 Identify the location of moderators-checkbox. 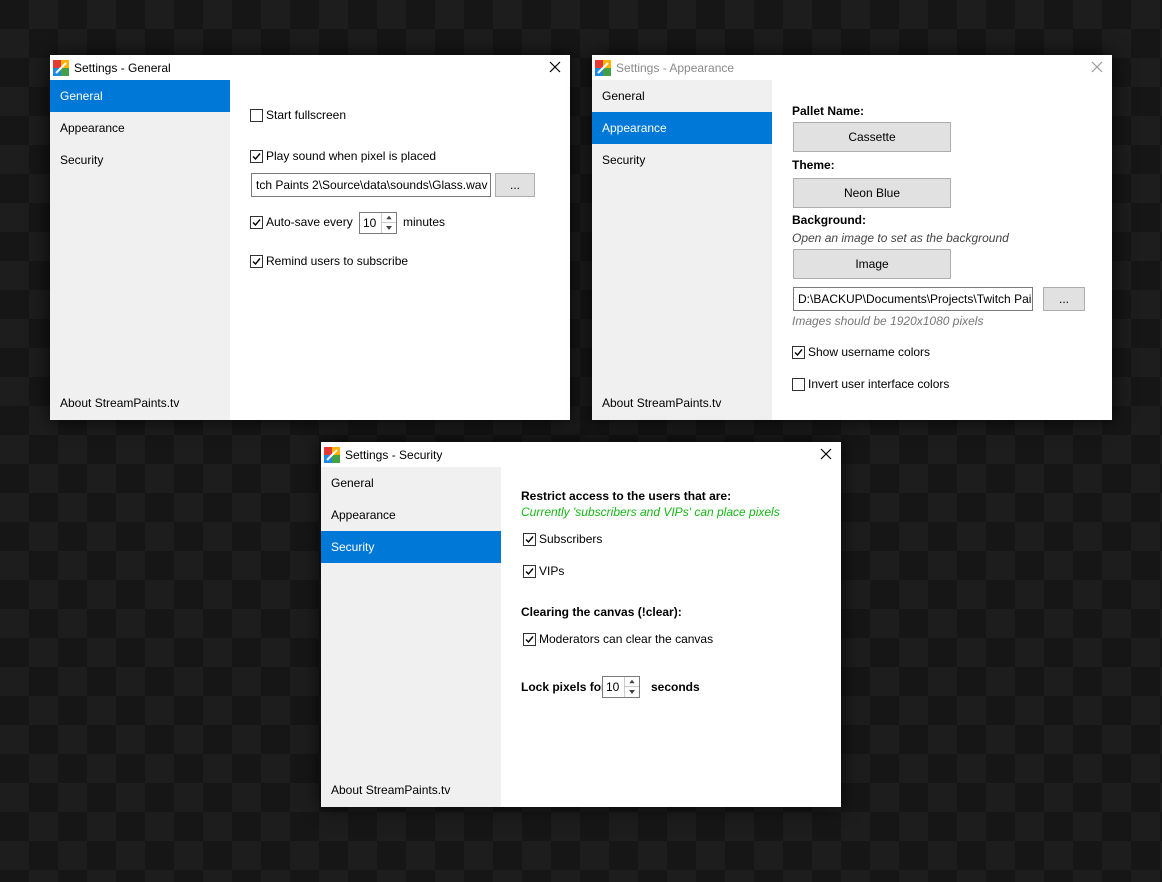
(529, 639).